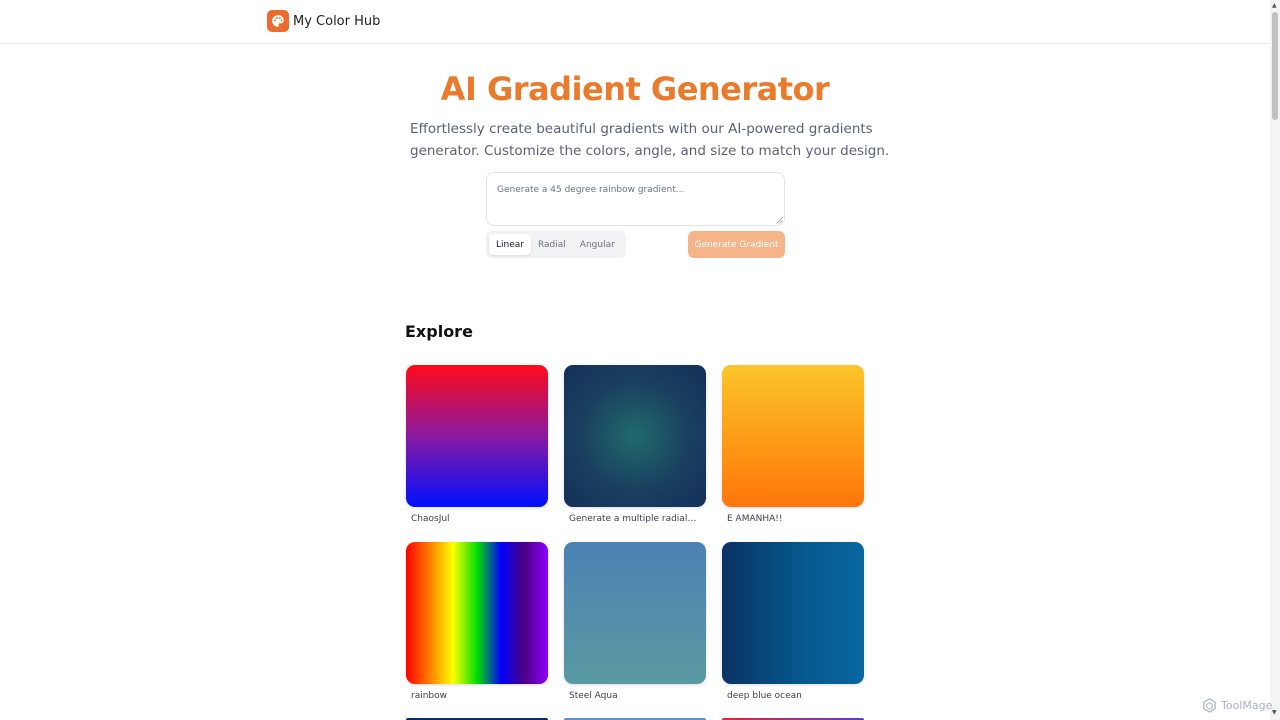  Describe the element at coordinates (439, 331) in the screenshot. I see `explore-heading: Explore` at that location.